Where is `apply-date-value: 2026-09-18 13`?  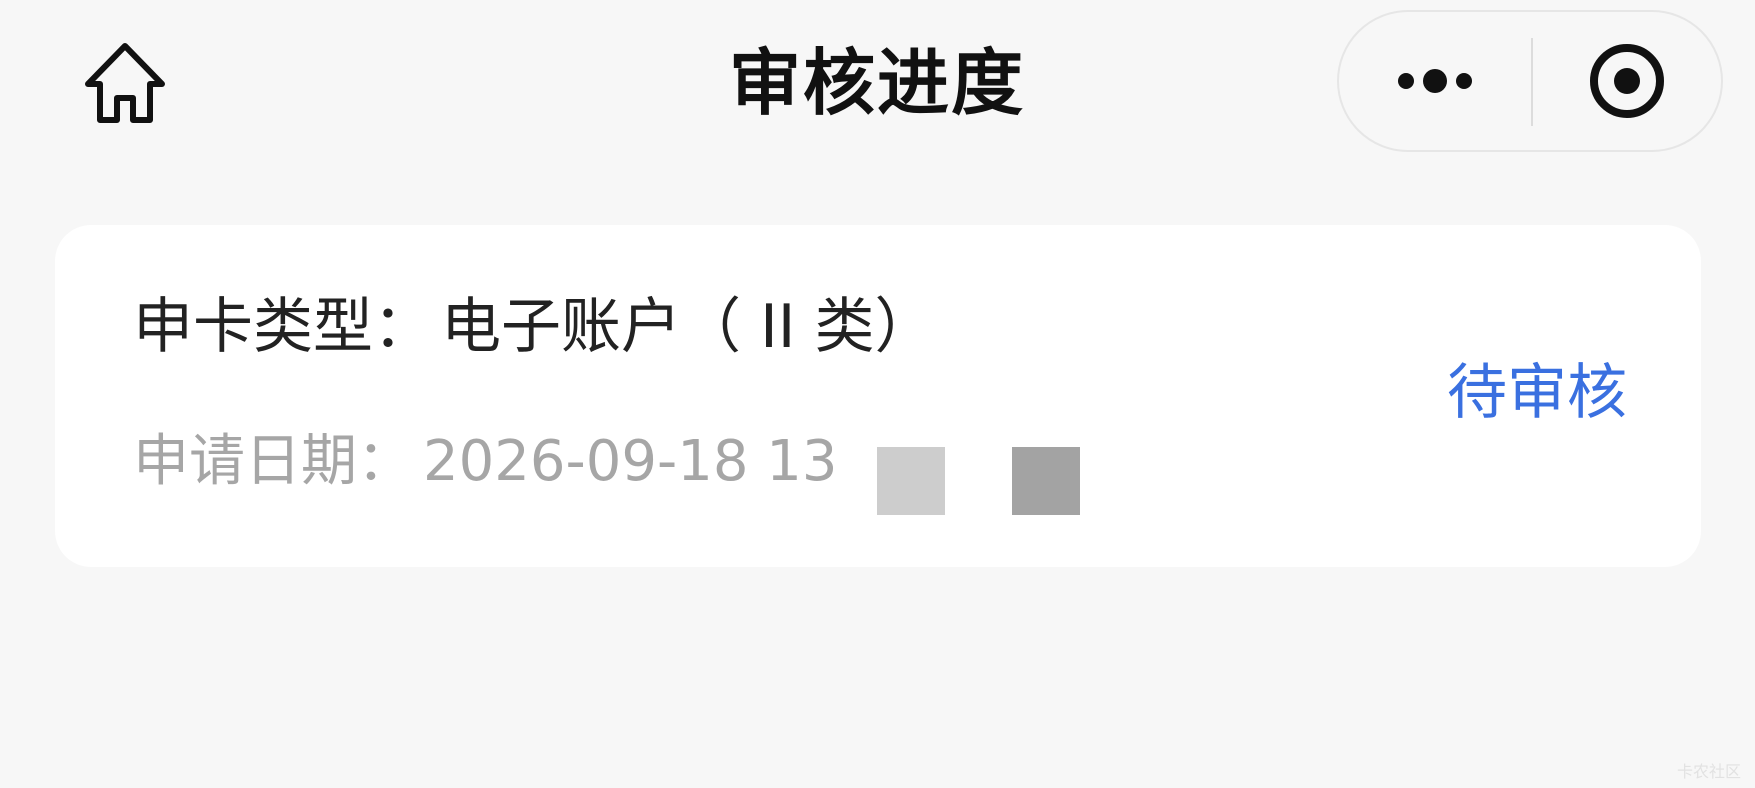 apply-date-value: 2026-09-18 13 is located at coordinates (630, 461).